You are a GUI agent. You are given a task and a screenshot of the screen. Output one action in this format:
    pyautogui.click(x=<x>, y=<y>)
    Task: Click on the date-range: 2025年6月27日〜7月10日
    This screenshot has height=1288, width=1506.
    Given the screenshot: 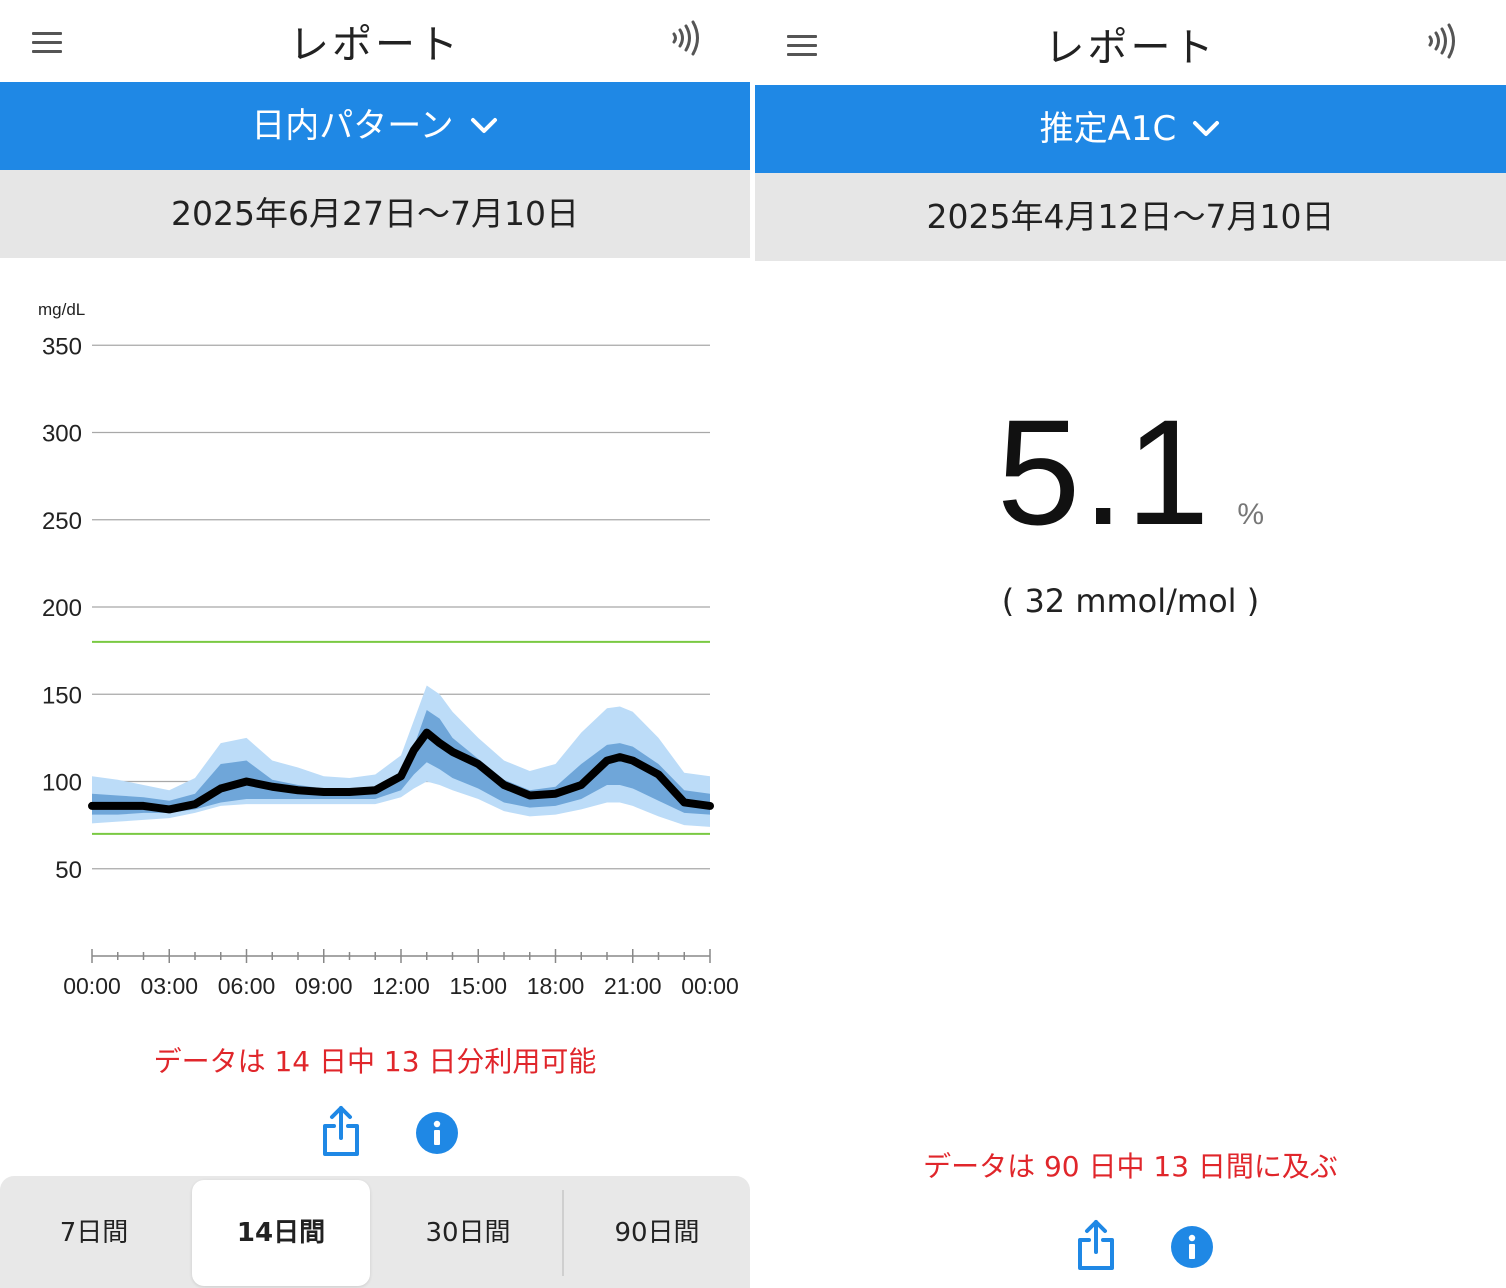 What is the action you would take?
    pyautogui.click(x=375, y=214)
    